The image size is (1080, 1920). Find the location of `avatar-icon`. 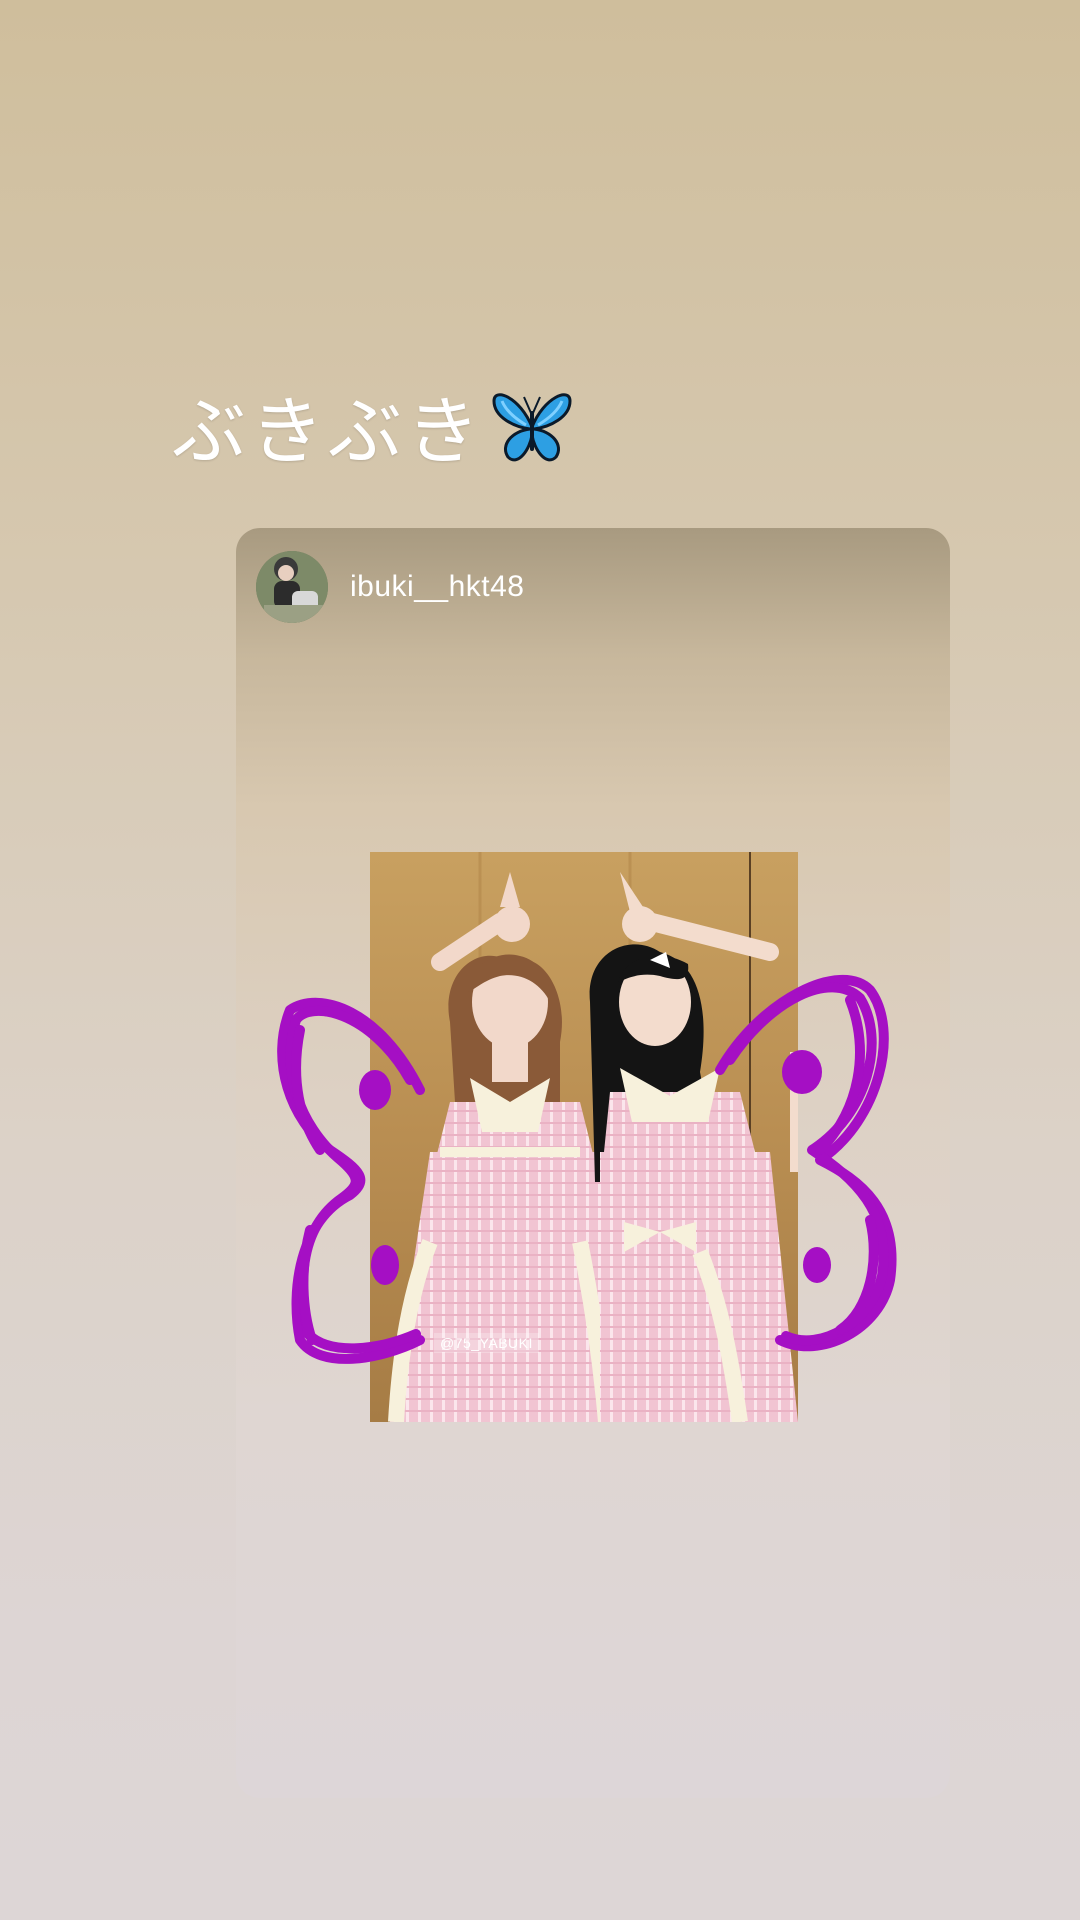

avatar-icon is located at coordinates (292, 587).